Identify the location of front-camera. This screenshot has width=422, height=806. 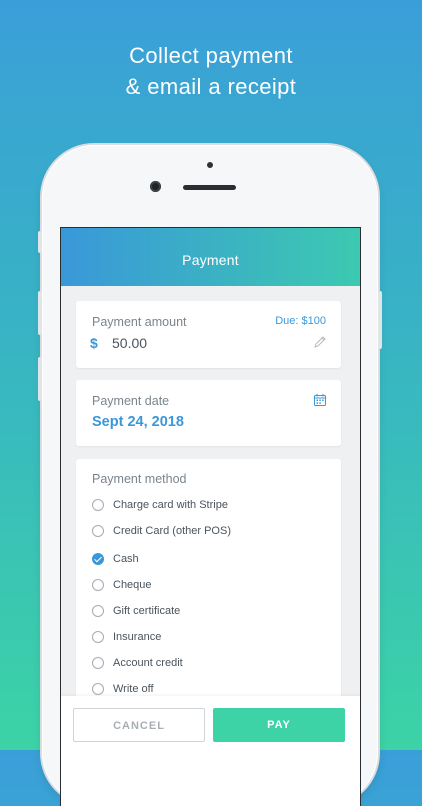
(155, 186).